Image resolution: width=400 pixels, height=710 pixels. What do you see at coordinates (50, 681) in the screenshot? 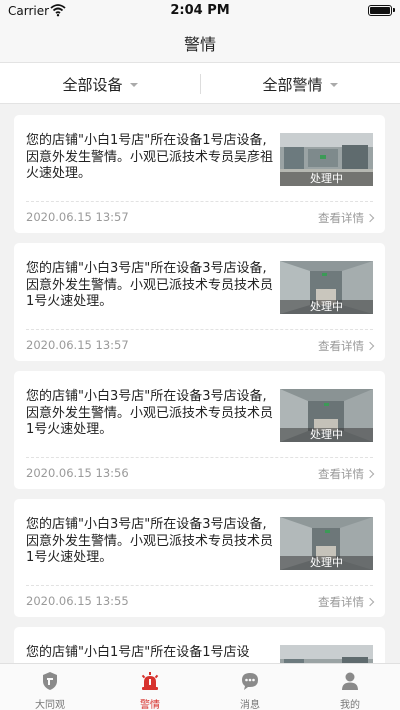
I see `shield-icon` at bounding box center [50, 681].